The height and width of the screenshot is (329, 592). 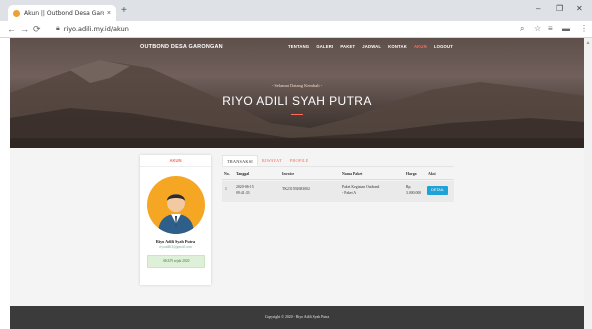 What do you see at coordinates (288, 174) in the screenshot?
I see `column-header-invoice: Invoice` at bounding box center [288, 174].